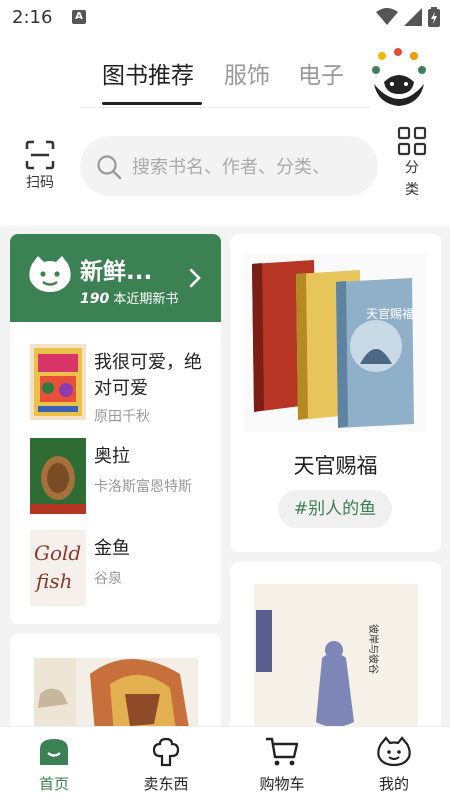  I want to click on book-cover-image: 彼岸与彼谷, so click(336, 668).